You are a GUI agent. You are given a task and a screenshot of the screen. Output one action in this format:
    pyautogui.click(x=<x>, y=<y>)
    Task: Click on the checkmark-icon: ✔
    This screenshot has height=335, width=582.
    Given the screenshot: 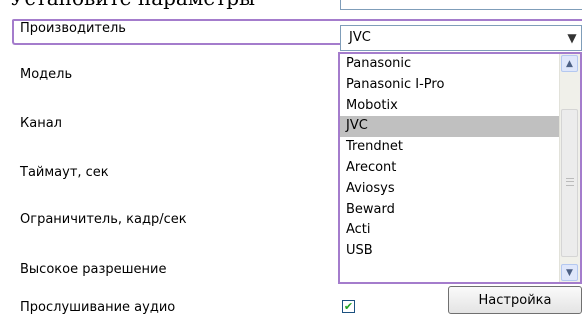 What is the action you would take?
    pyautogui.click(x=348, y=306)
    